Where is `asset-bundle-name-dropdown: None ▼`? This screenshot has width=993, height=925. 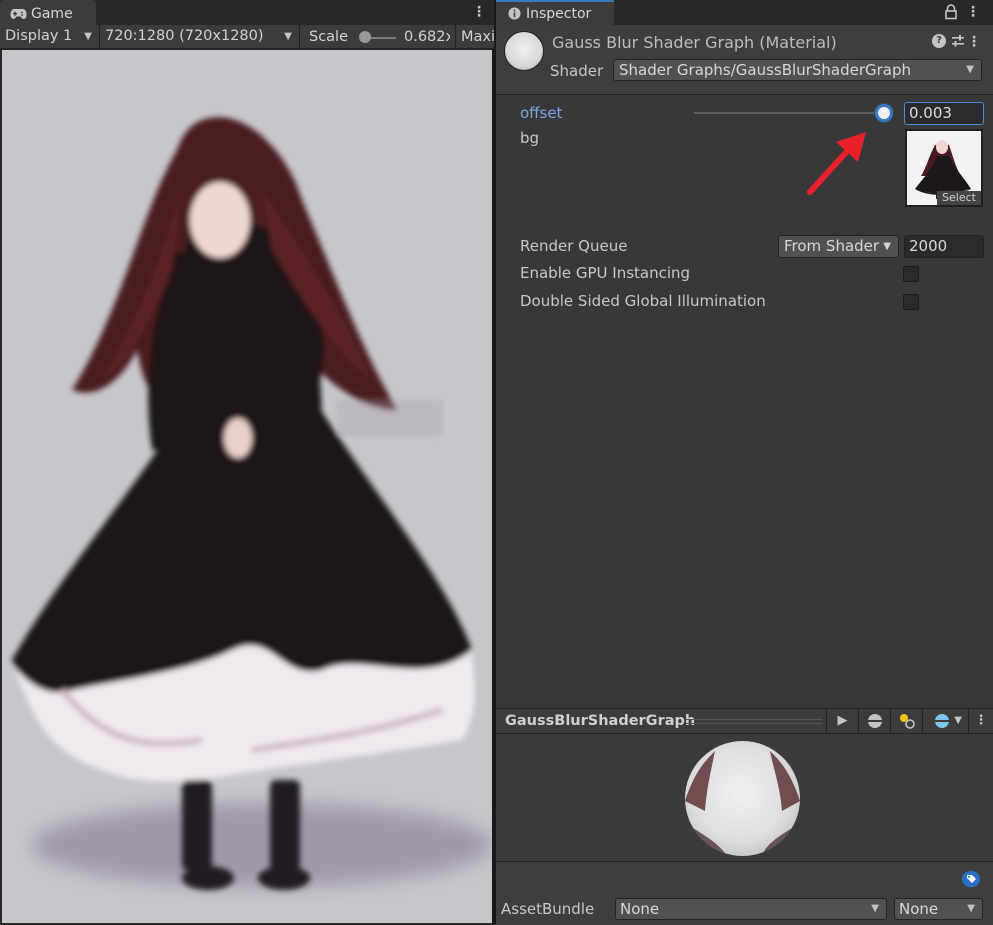 asset-bundle-name-dropdown: None ▼ is located at coordinates (751, 909).